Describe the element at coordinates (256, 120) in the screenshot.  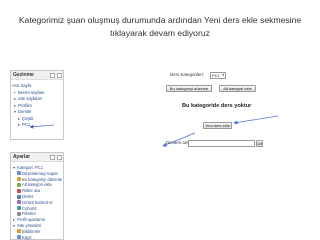
I see `arrow-to-add-course` at that location.